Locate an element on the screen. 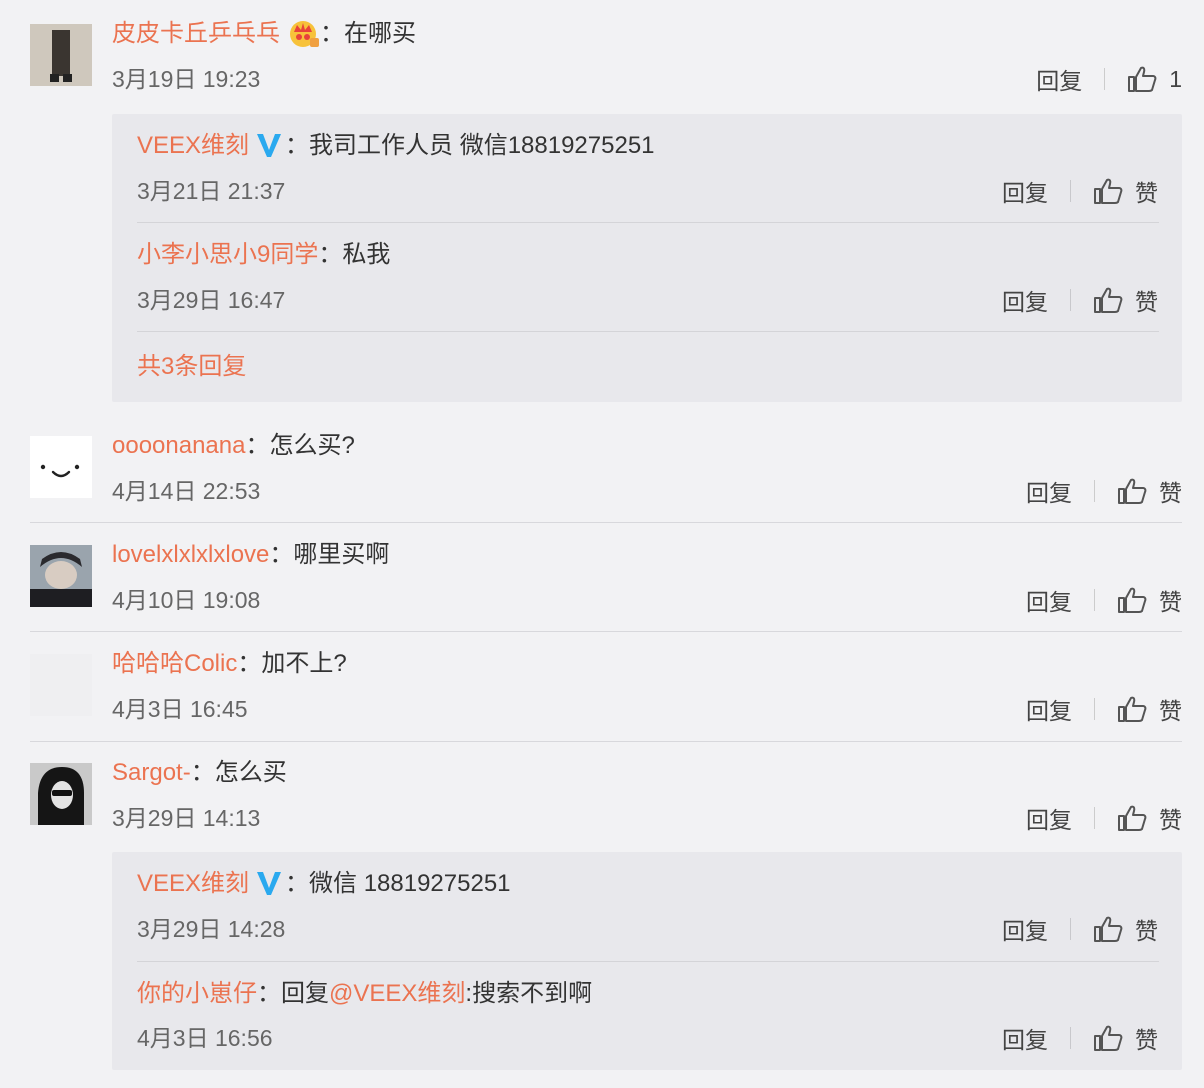  reply-text: 我司工作人员 微信18819275251 is located at coordinates (482, 145).